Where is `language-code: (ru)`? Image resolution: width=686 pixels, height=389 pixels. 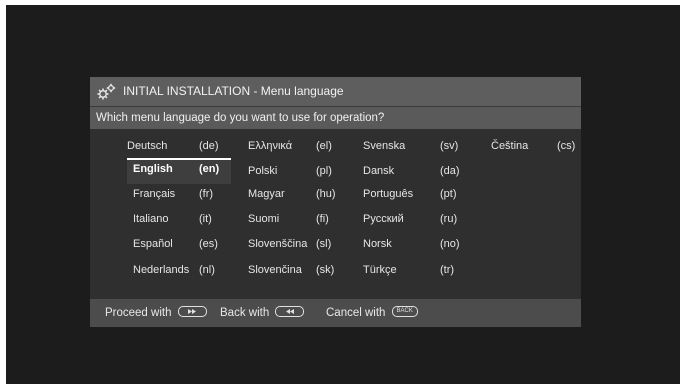 language-code: (ru) is located at coordinates (449, 219).